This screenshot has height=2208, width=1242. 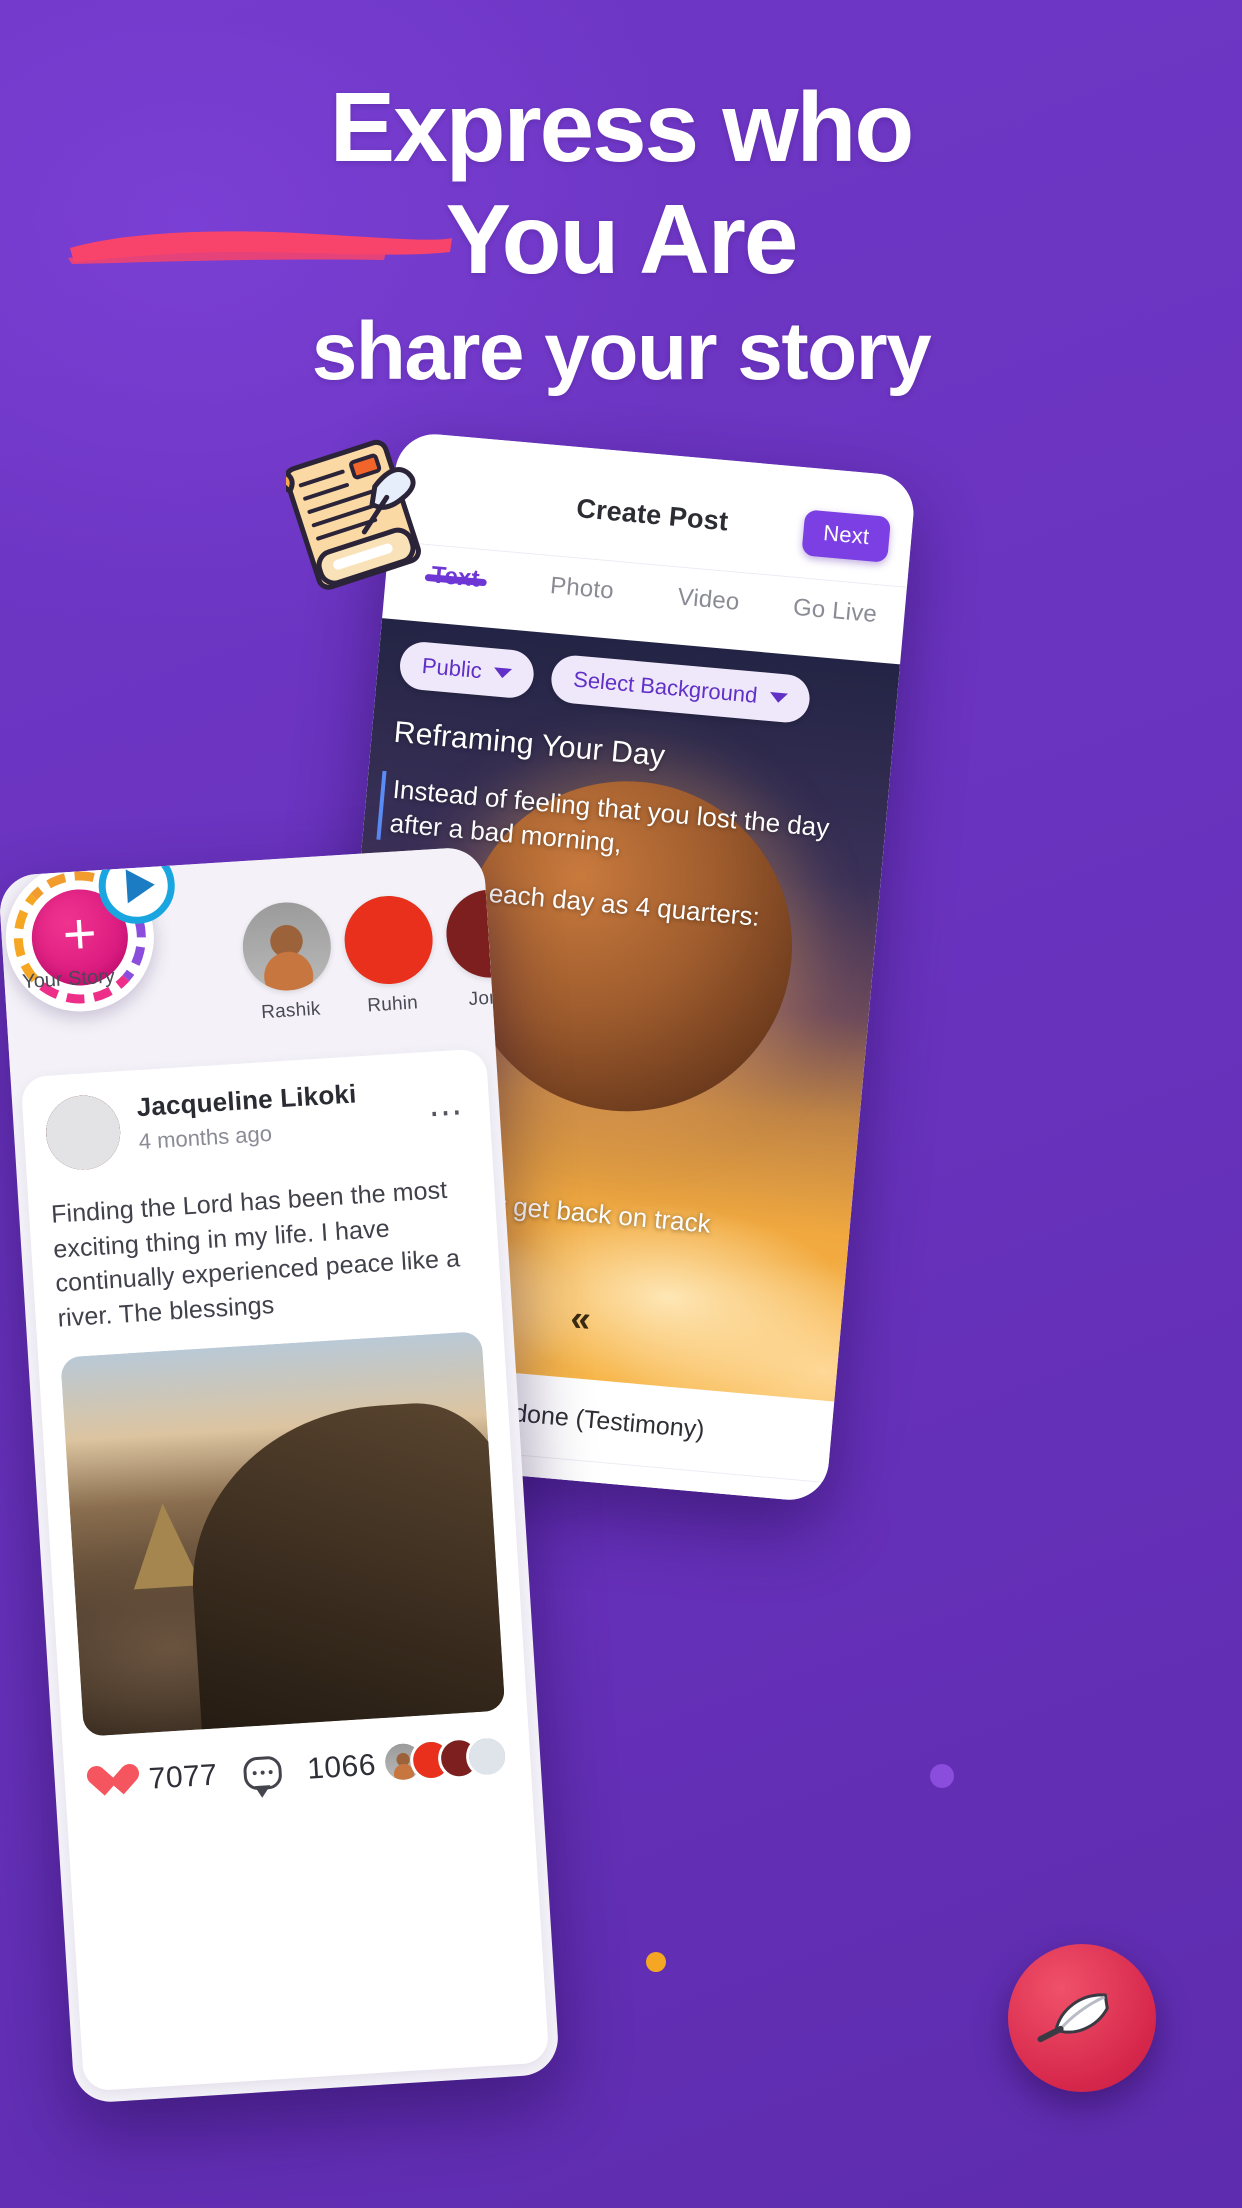 I want to click on headline-line-1: Express who, so click(x=622, y=127).